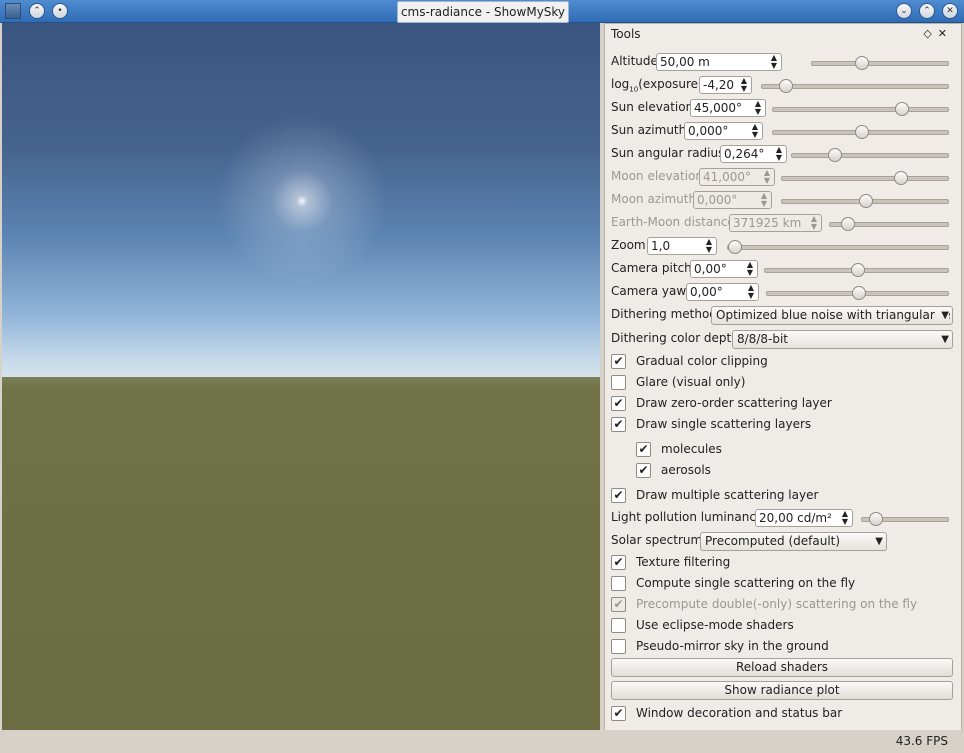  Describe the element at coordinates (761, 404) in the screenshot. I see `zero-order-checkbox: ✔ Draw zero-order scattering layer` at that location.